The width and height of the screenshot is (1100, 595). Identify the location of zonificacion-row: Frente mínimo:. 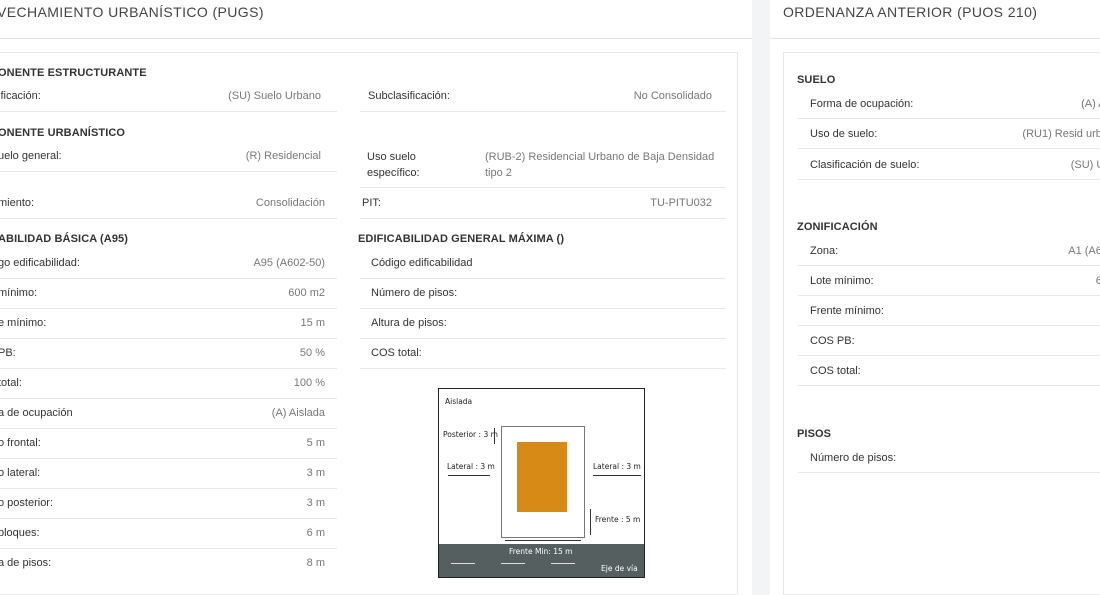
(949, 311).